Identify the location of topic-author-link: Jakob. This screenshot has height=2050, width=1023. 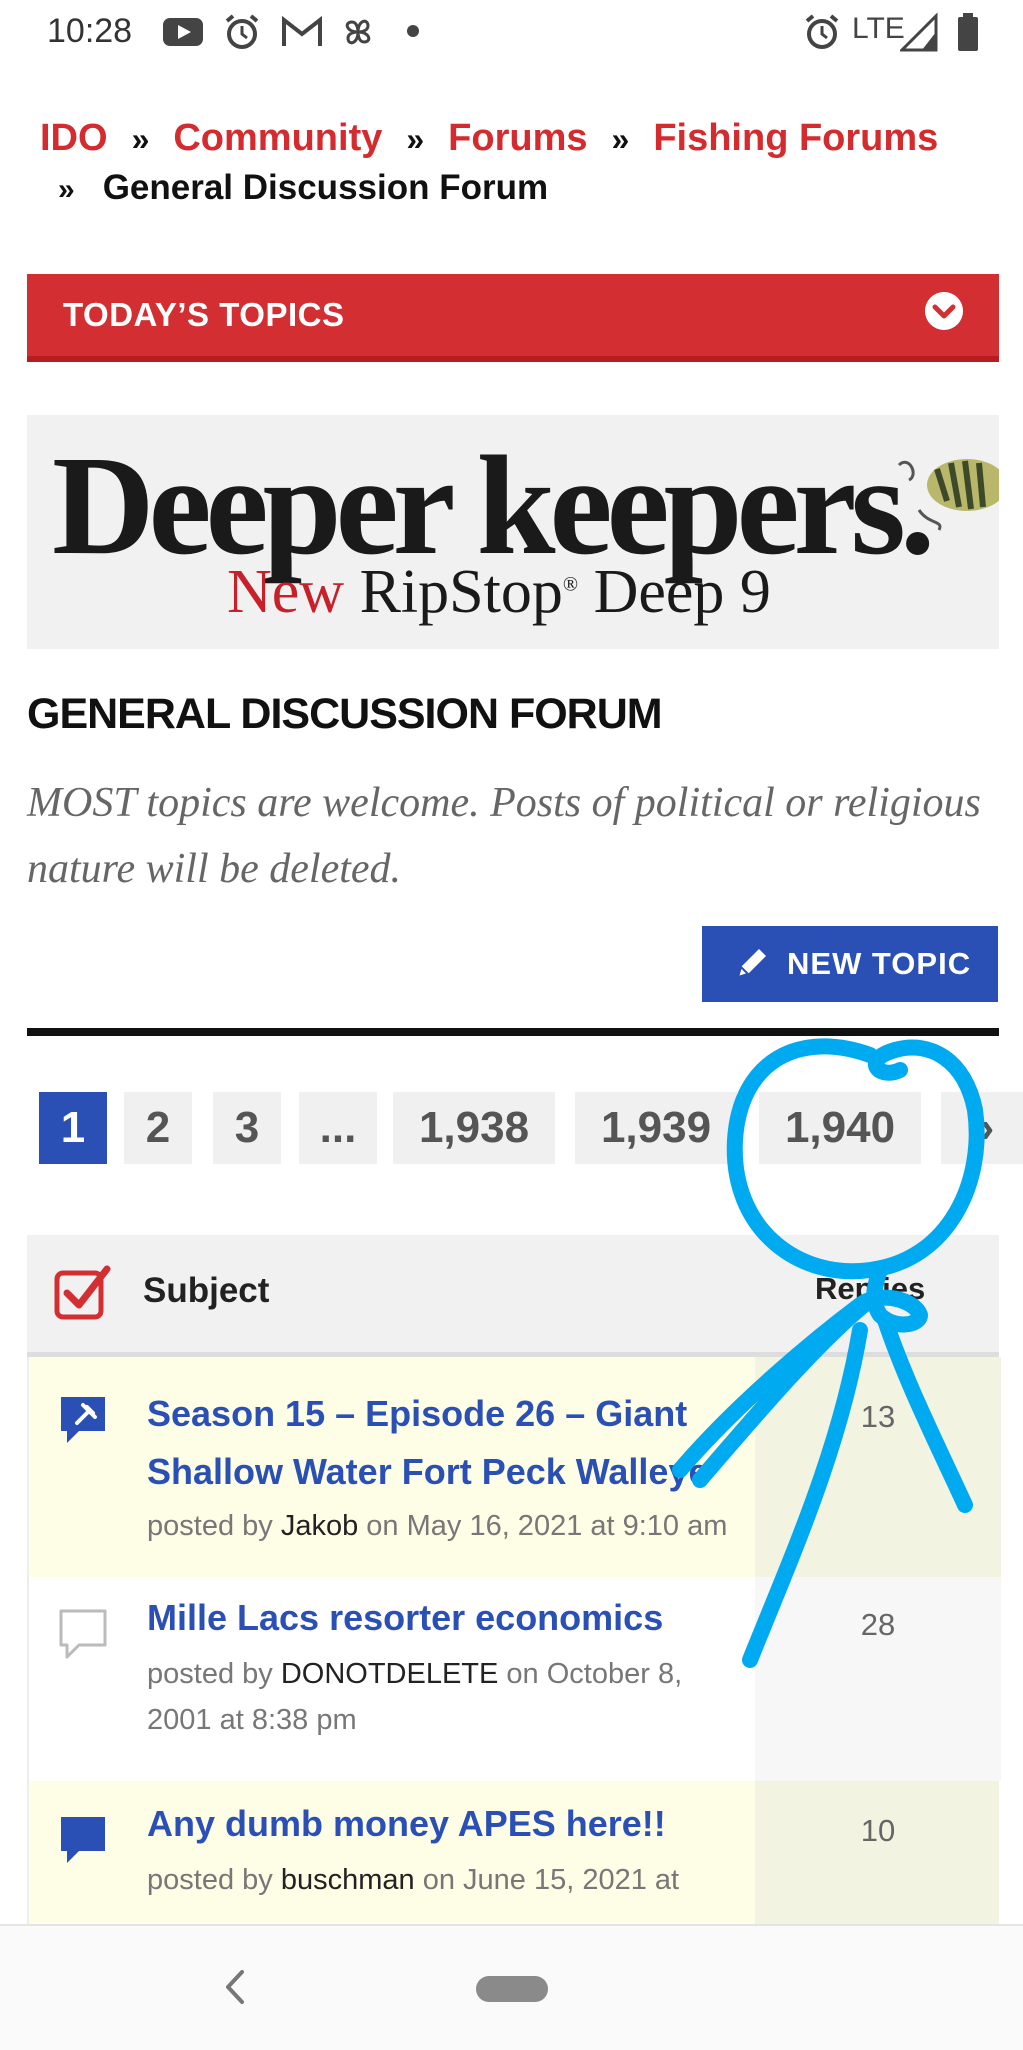
(319, 1526).